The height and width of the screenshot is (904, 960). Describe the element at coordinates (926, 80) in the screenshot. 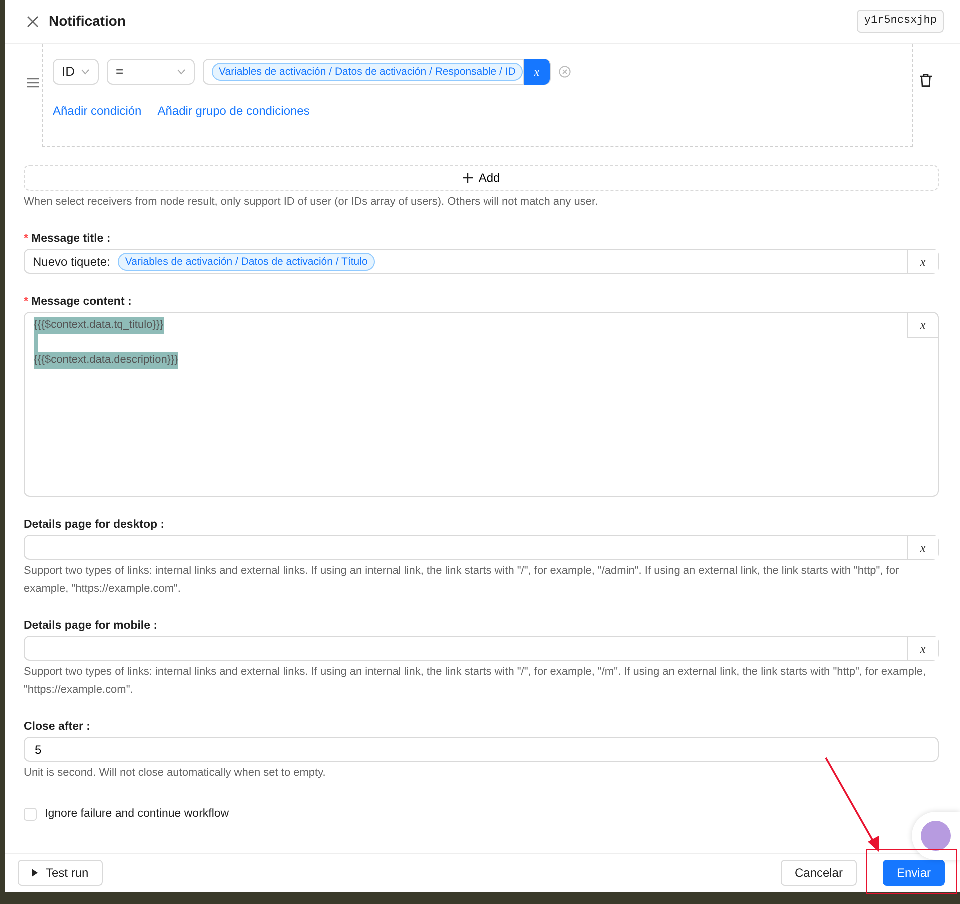

I see `trash-icon` at that location.